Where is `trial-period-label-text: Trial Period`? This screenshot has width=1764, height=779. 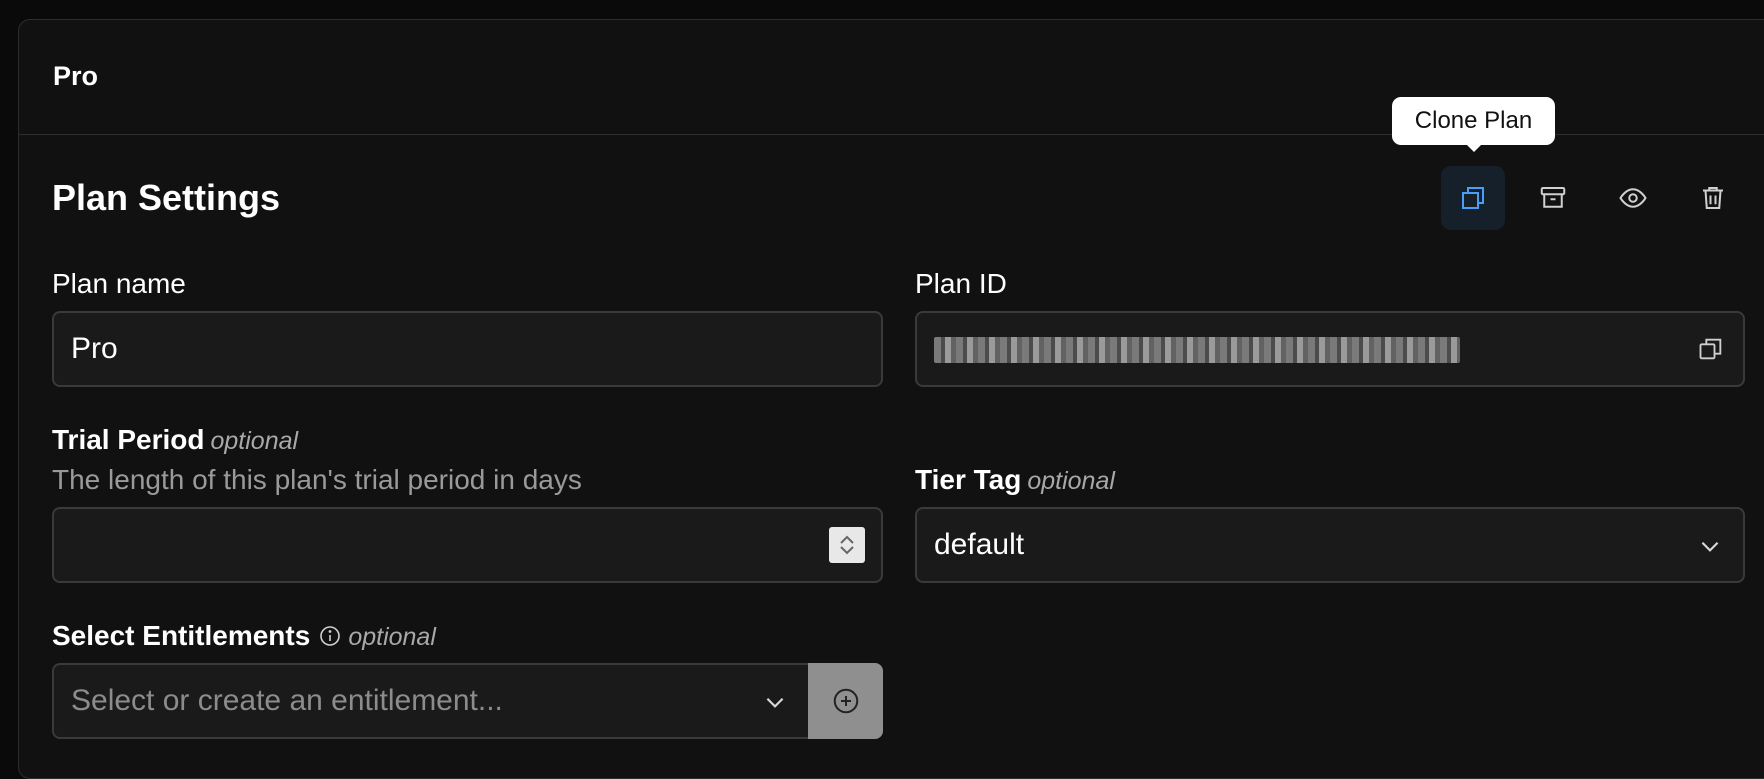 trial-period-label-text: Trial Period is located at coordinates (128, 439).